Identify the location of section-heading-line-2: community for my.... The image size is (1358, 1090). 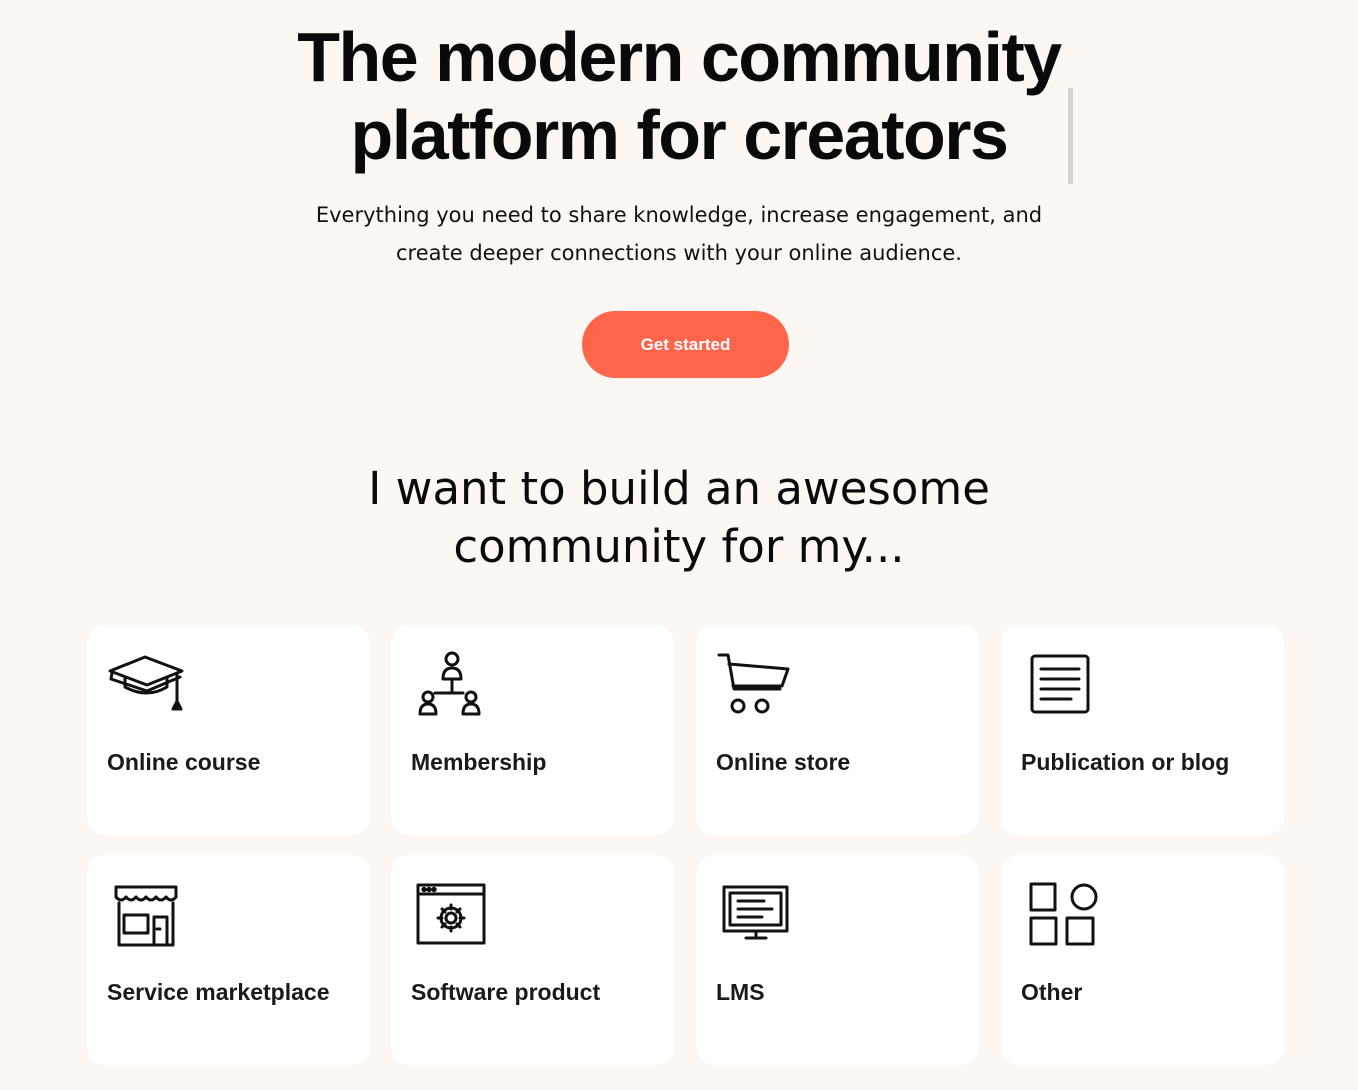
(679, 546).